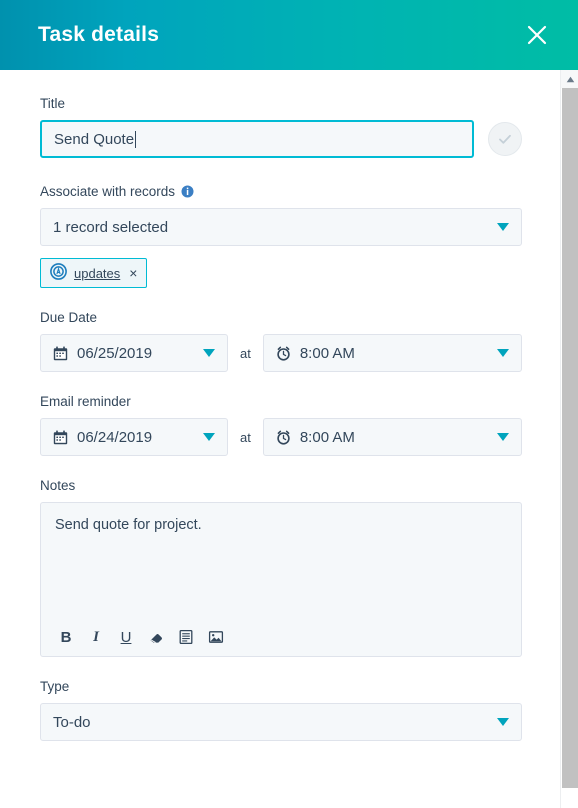  I want to click on vertical-scrollbar, so click(569, 439).